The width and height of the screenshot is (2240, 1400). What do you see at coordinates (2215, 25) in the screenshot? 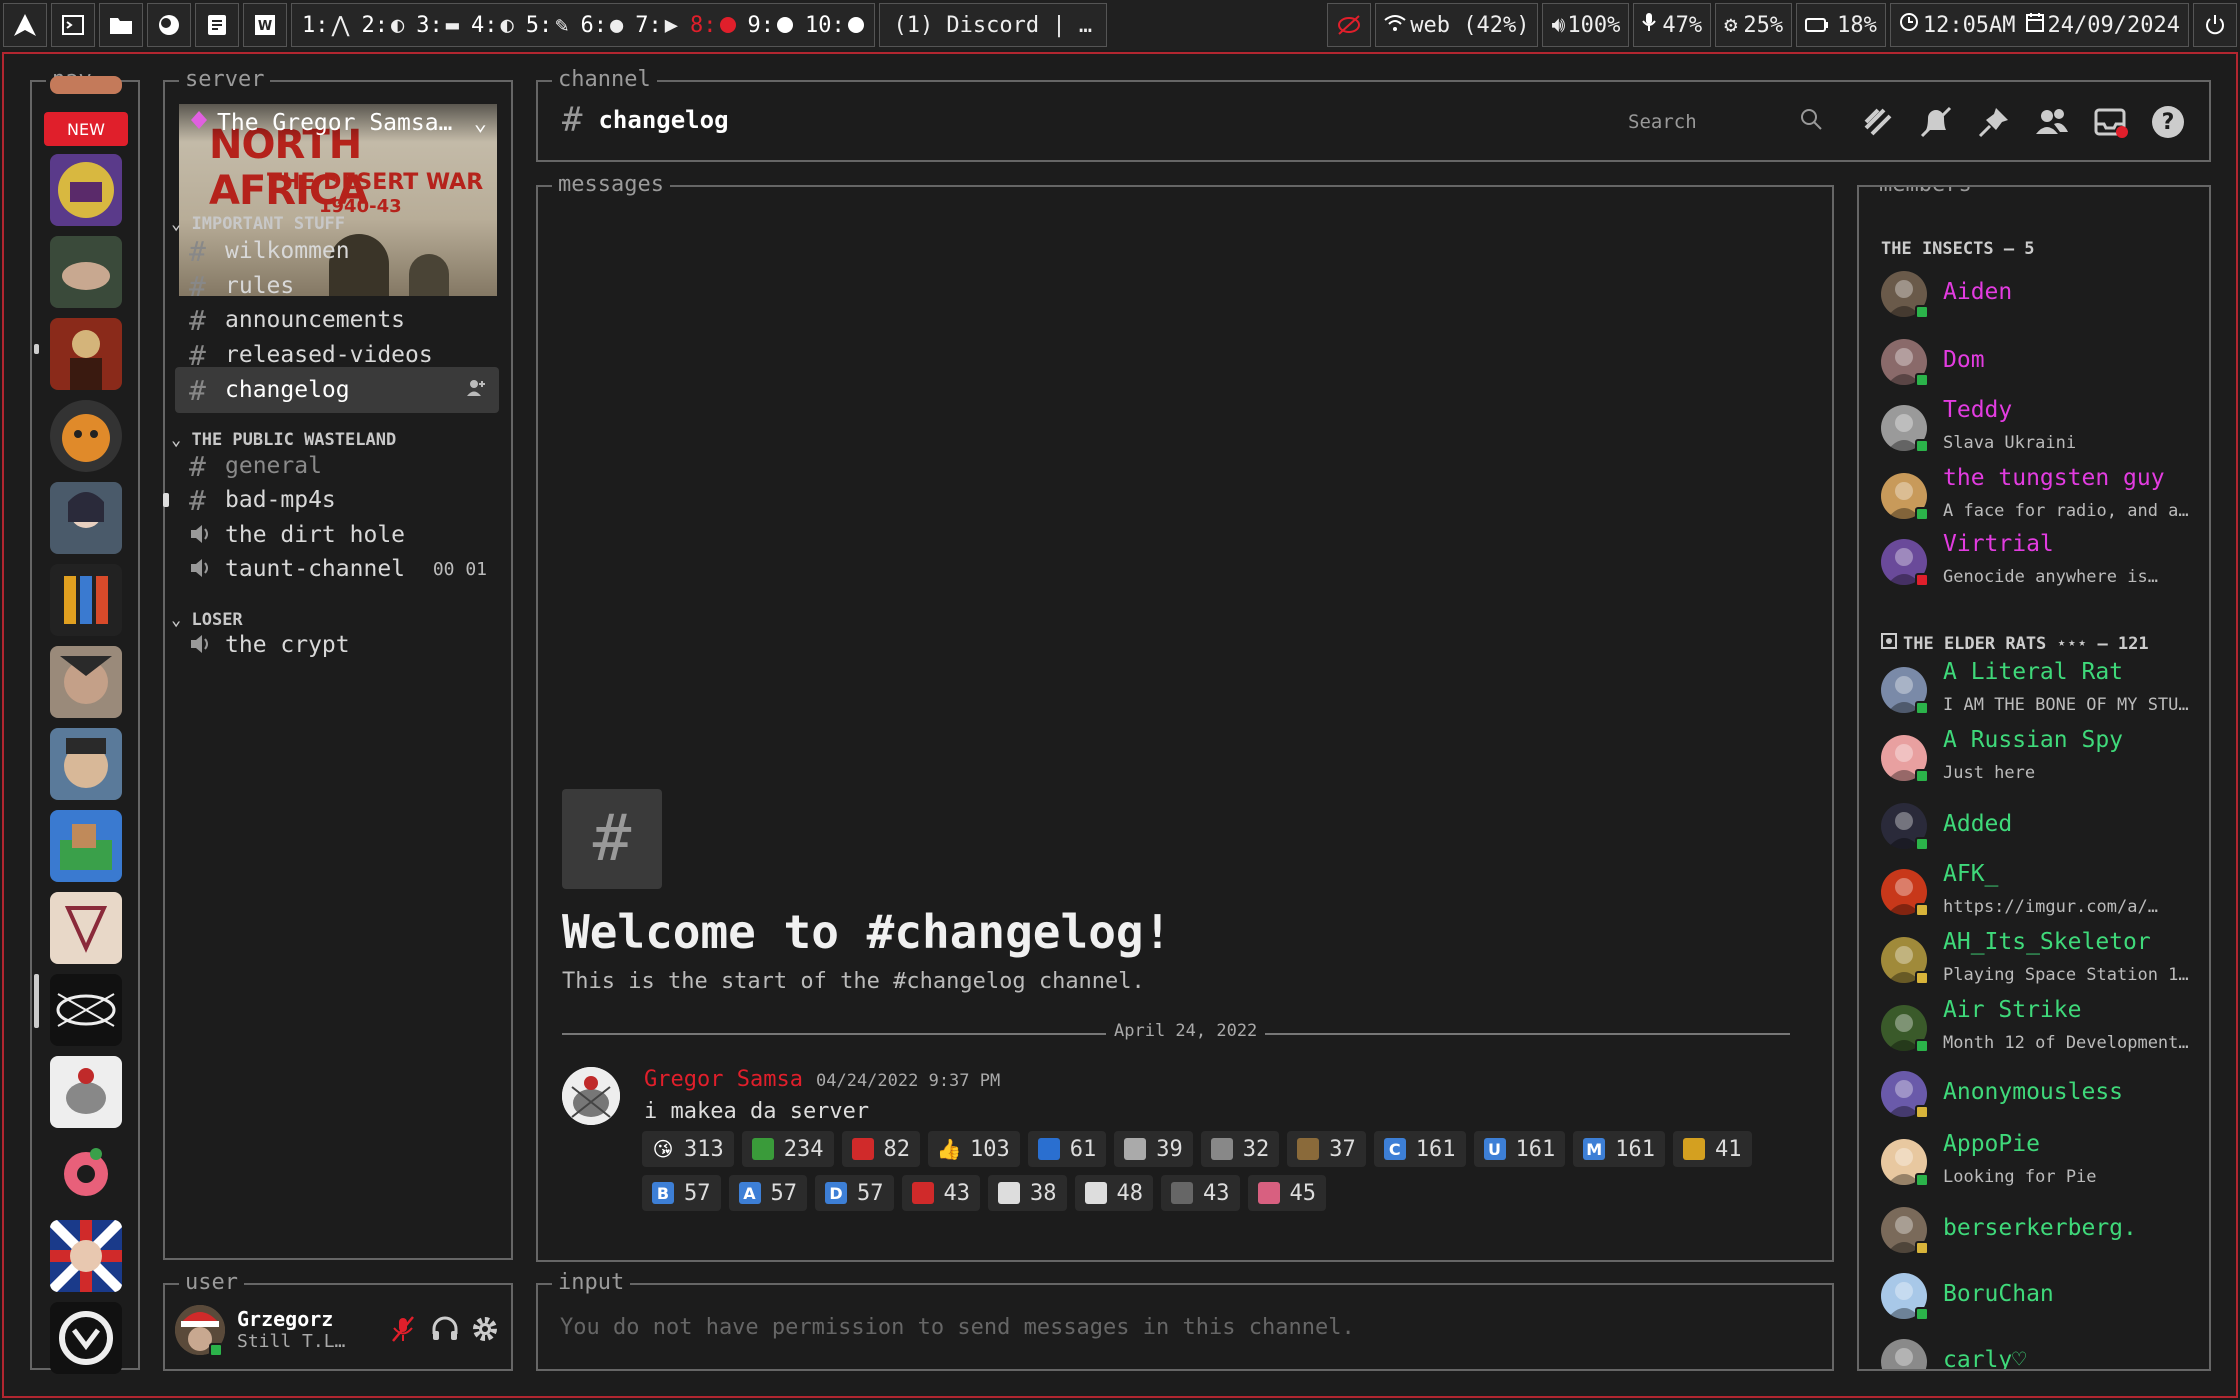
I see `power-button` at bounding box center [2215, 25].